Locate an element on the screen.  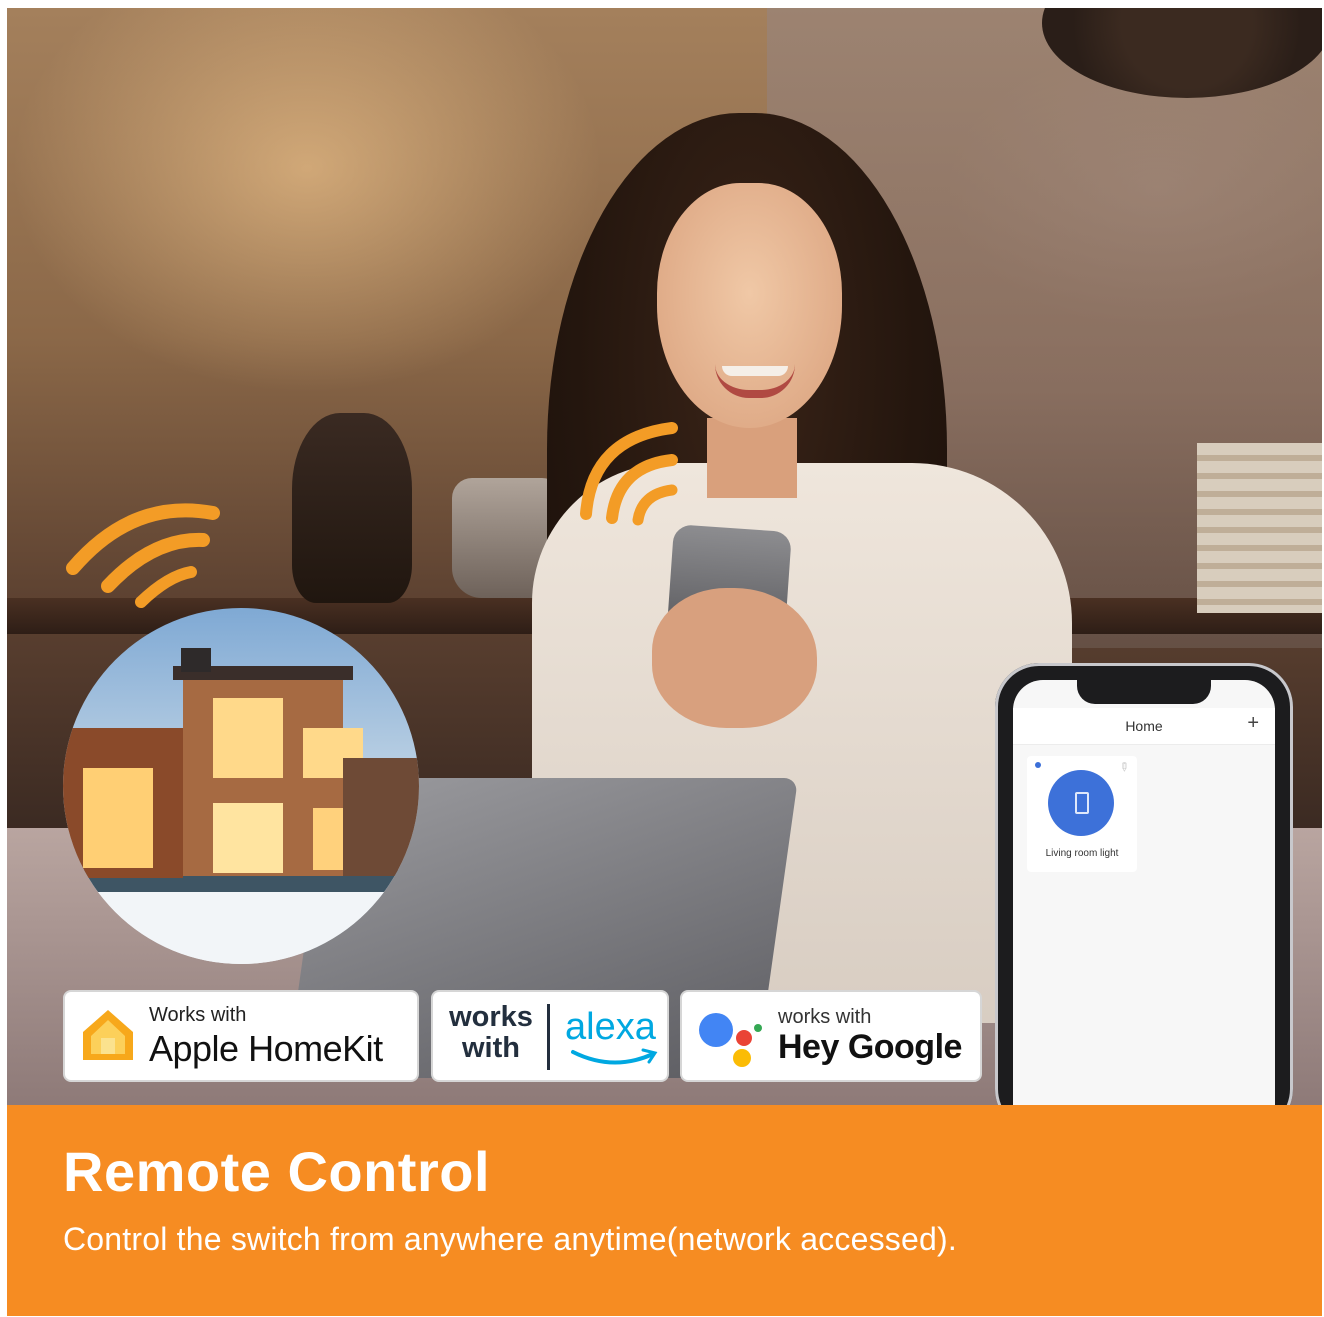
edit-icon: ✎ is located at coordinates (1123, 766).